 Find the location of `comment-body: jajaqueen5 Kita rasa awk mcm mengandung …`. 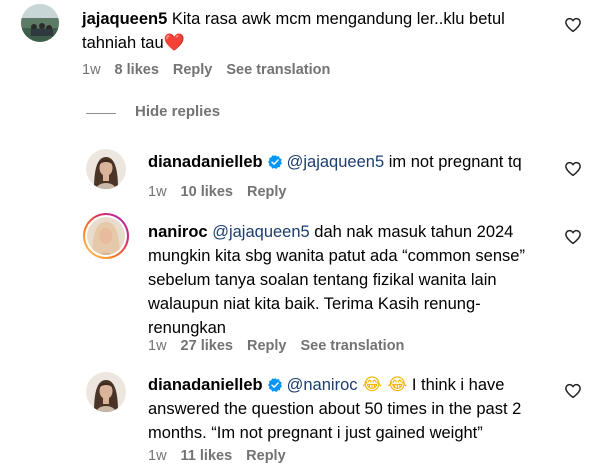

comment-body: jajaqueen5 Kita rasa awk mcm mengandung … is located at coordinates (312, 31).